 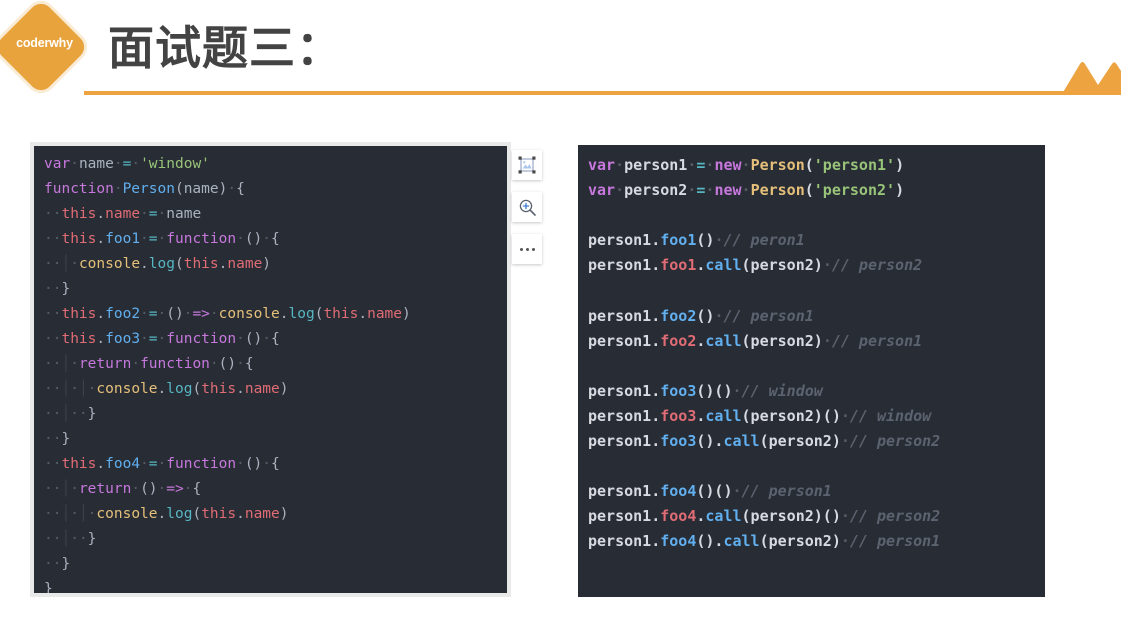 I want to click on image-crop-button, so click(x=527, y=165).